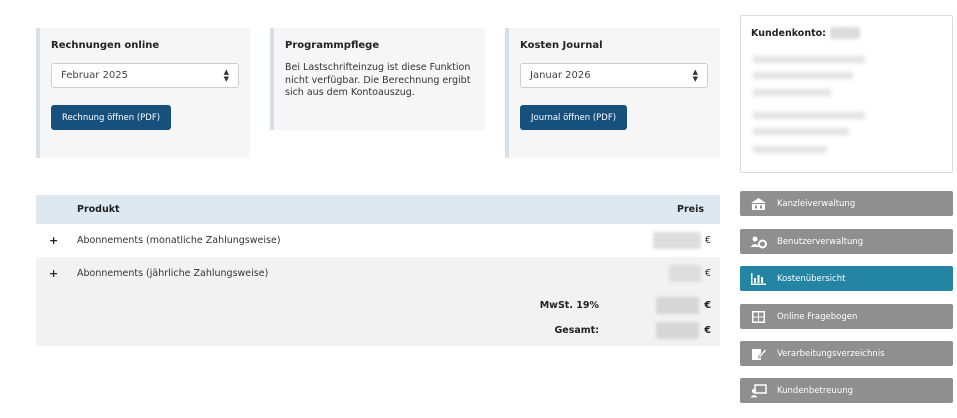 This screenshot has width=957, height=418. Describe the element at coordinates (815, 390) in the screenshot. I see `menu-label: Kundenbetreuung` at that location.